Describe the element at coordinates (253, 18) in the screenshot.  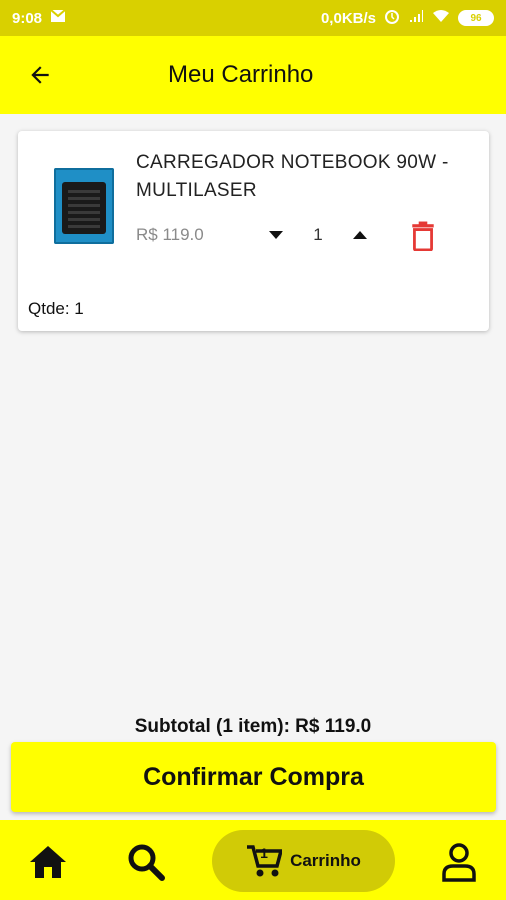
I see `status-bar: 9:08 0,0KB/s 96` at that location.